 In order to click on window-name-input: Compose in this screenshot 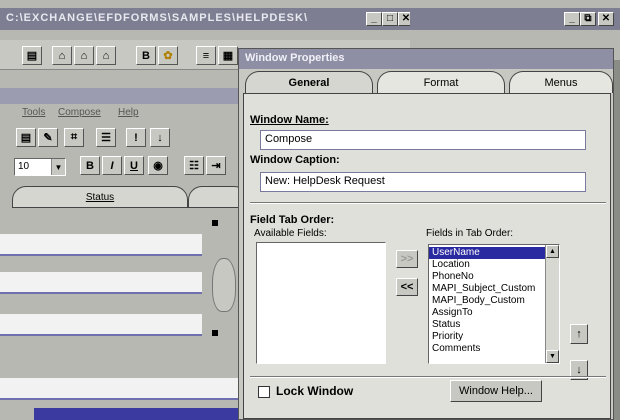, I will do `click(423, 140)`.